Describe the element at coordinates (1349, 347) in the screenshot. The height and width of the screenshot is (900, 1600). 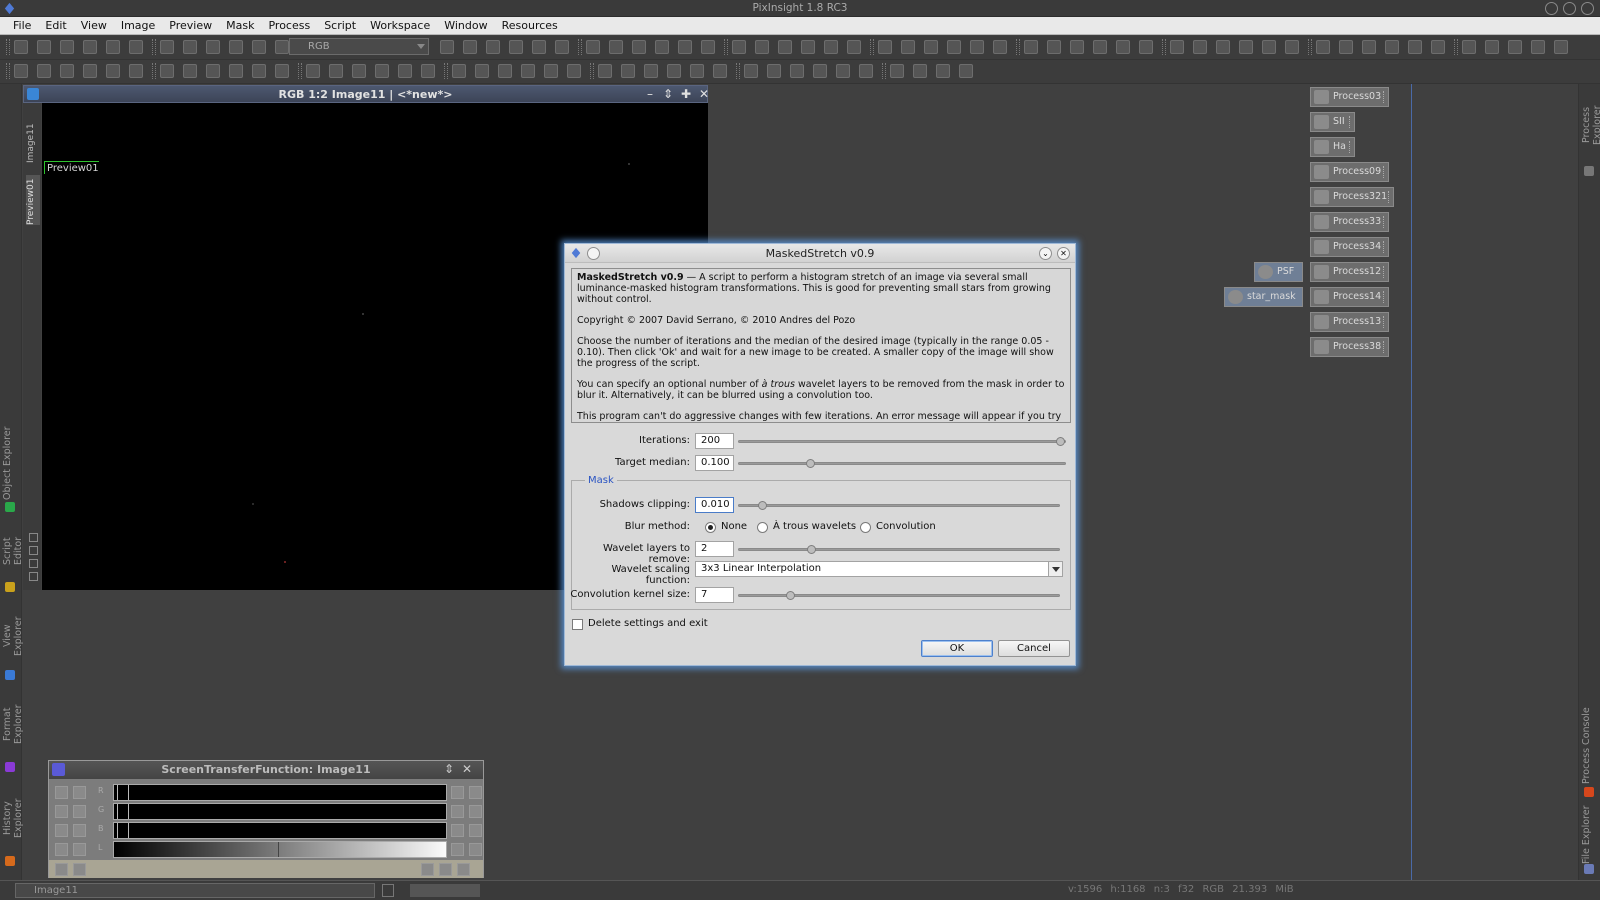
I see `process-icon: Process38` at that location.